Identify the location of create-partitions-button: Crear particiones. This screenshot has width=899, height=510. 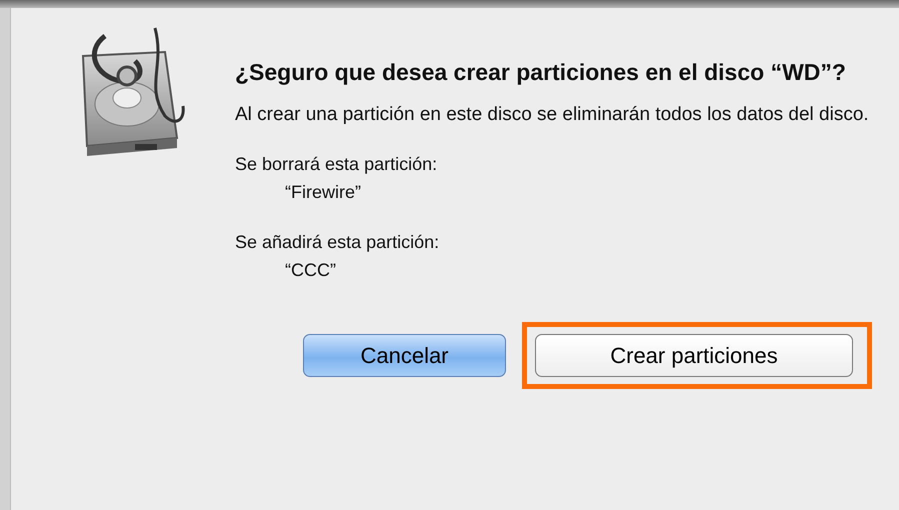
(694, 355).